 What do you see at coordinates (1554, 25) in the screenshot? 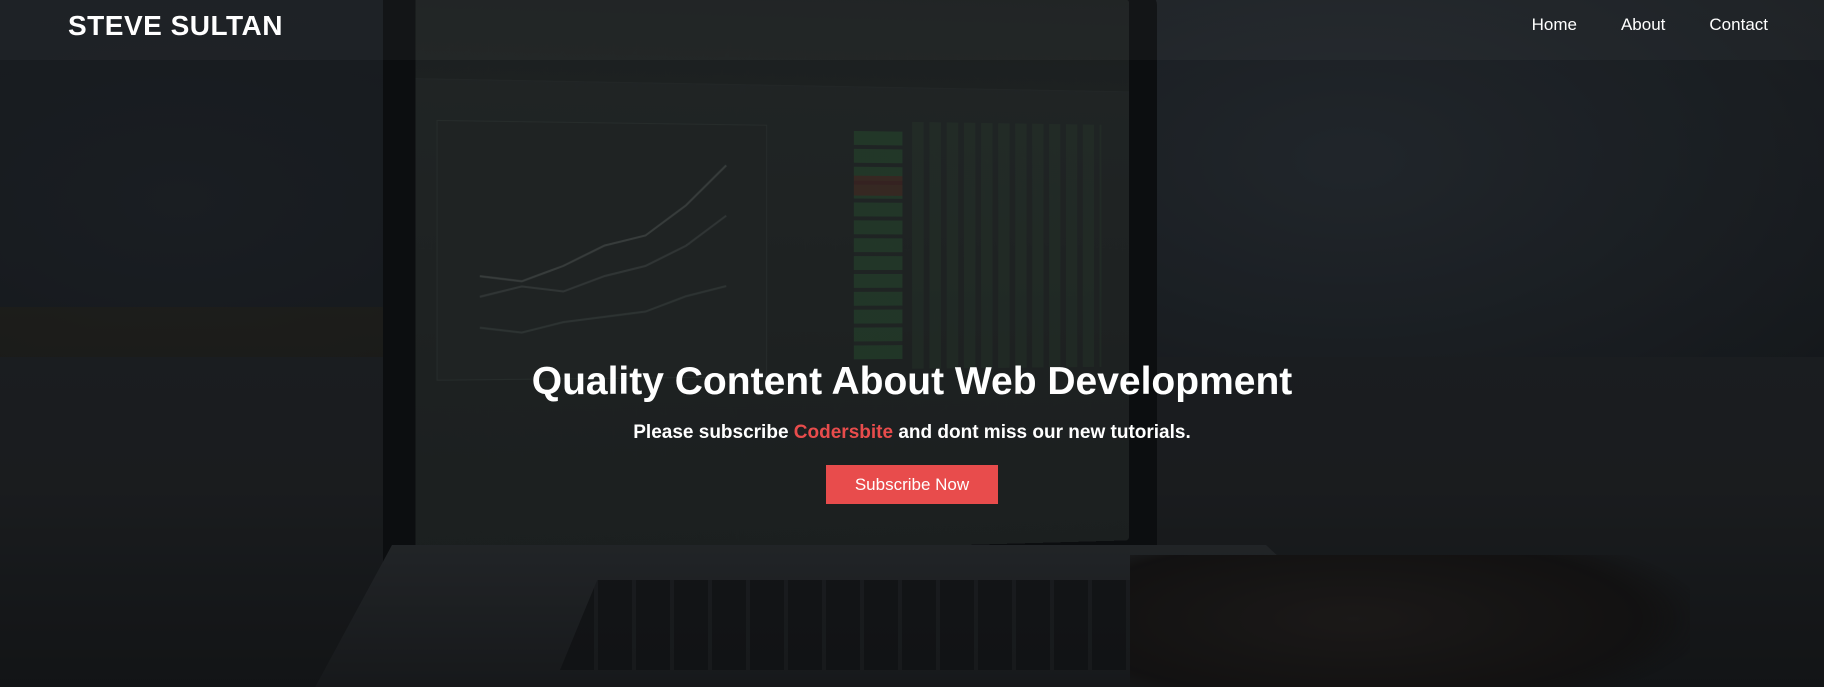
I see `nav-link-home: Home` at bounding box center [1554, 25].